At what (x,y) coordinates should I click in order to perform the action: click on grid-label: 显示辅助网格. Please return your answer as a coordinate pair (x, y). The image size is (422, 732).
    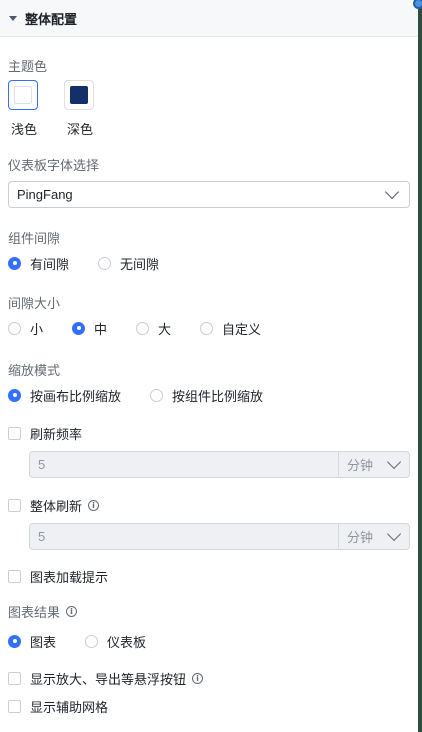
    Looking at the image, I should click on (69, 707).